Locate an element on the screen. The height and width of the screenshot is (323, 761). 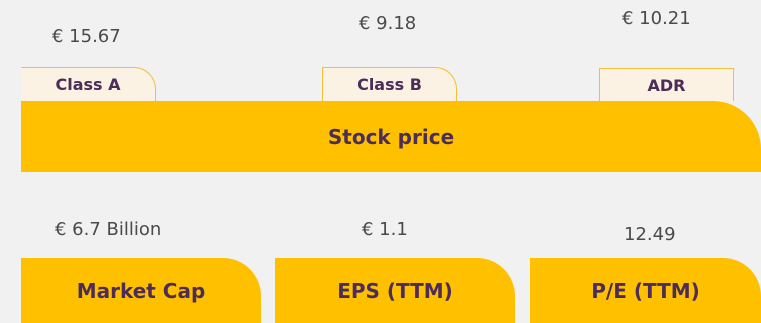
market-cap-label: Market Cap is located at coordinates (141, 290).